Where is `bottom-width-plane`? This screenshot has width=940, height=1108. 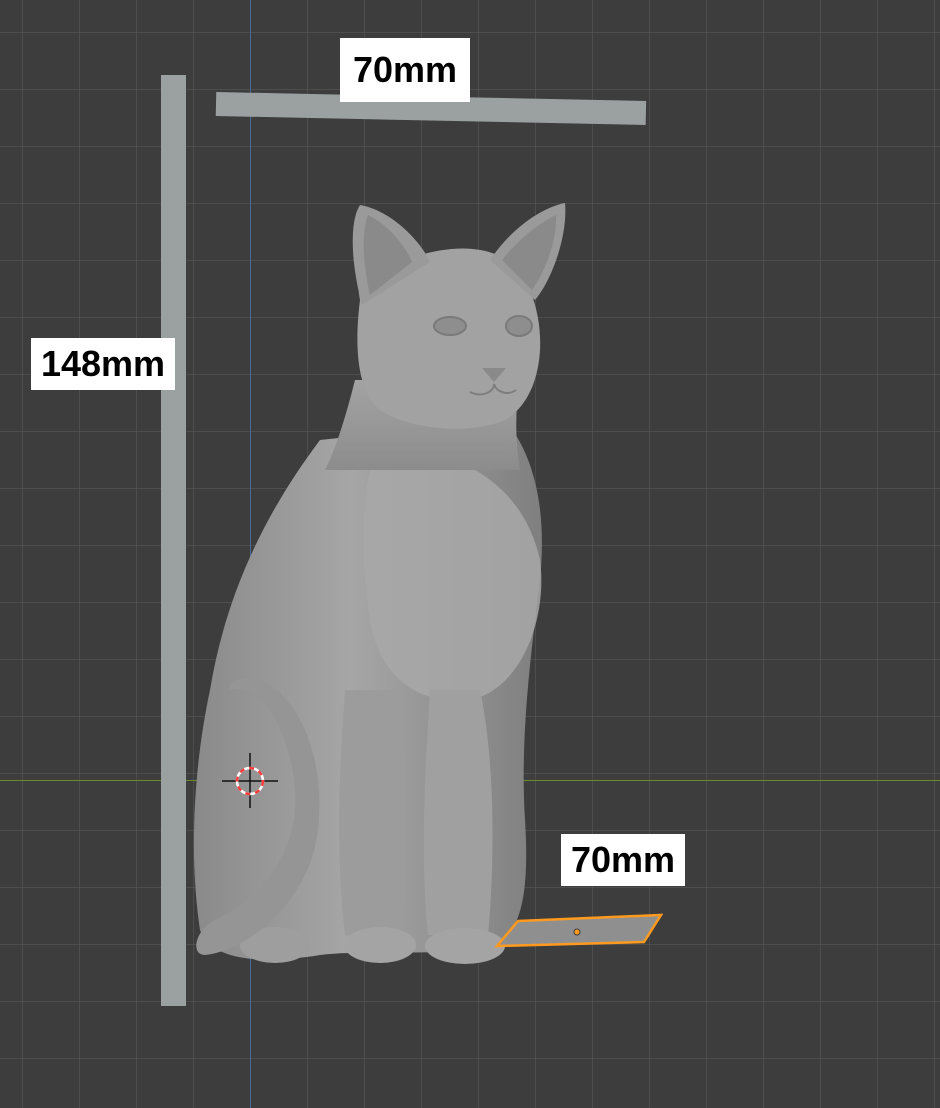
bottom-width-plane is located at coordinates (579, 930).